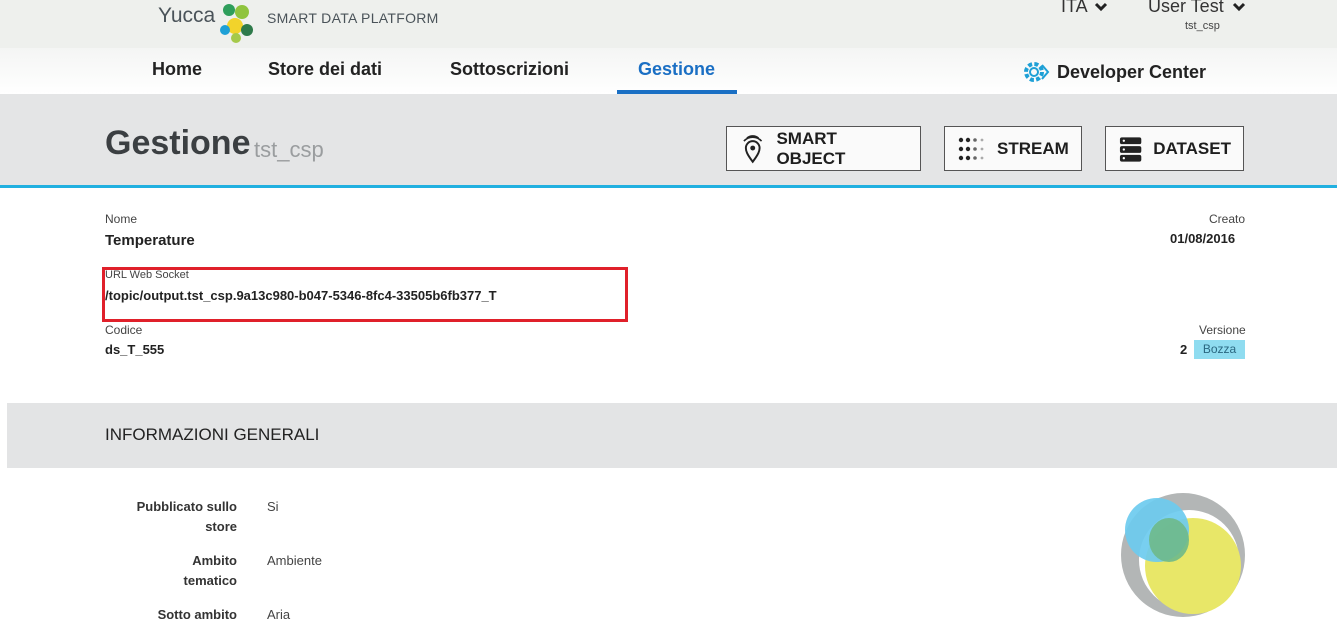 This screenshot has width=1337, height=638. Describe the element at coordinates (171, 571) in the screenshot. I see `info-key-domain: Ambito tematico` at that location.